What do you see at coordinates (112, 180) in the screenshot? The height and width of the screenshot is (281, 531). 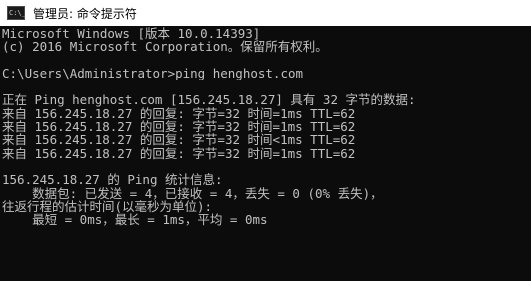 I see `console-line: 156.245.18.27 的 Ping 统计信息:` at bounding box center [112, 180].